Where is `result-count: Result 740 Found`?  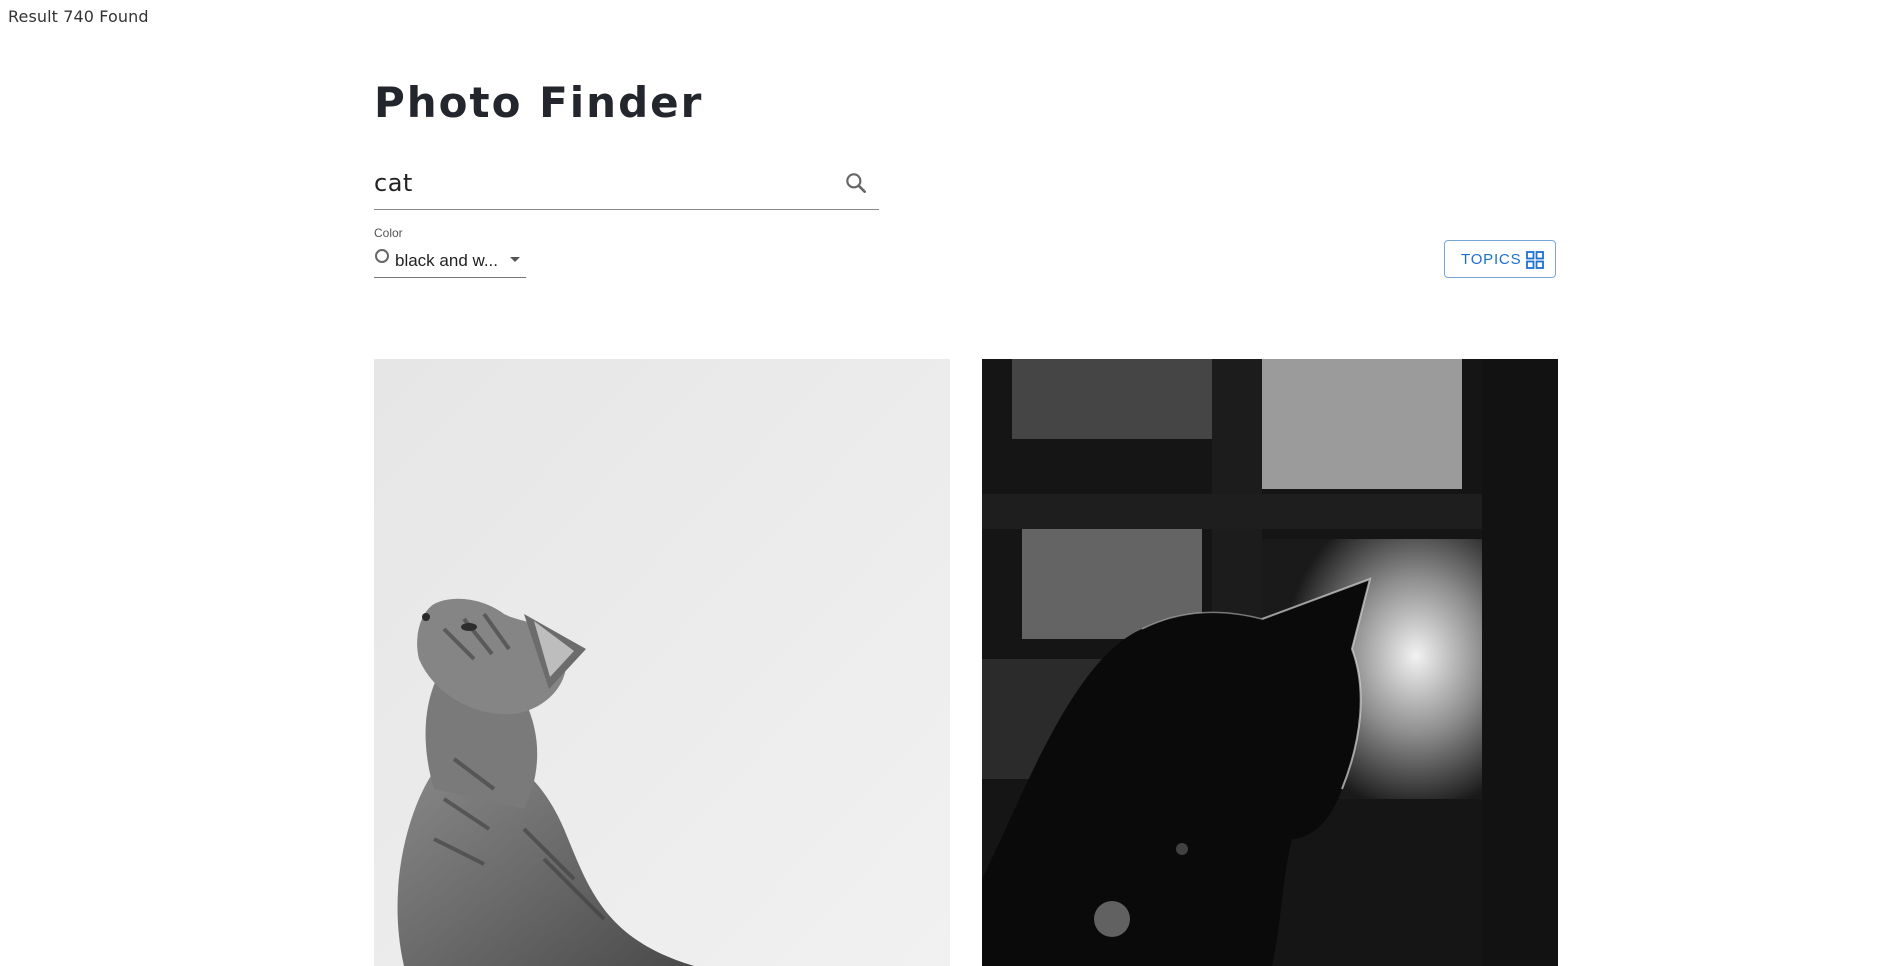 result-count: Result 740 Found is located at coordinates (78, 16).